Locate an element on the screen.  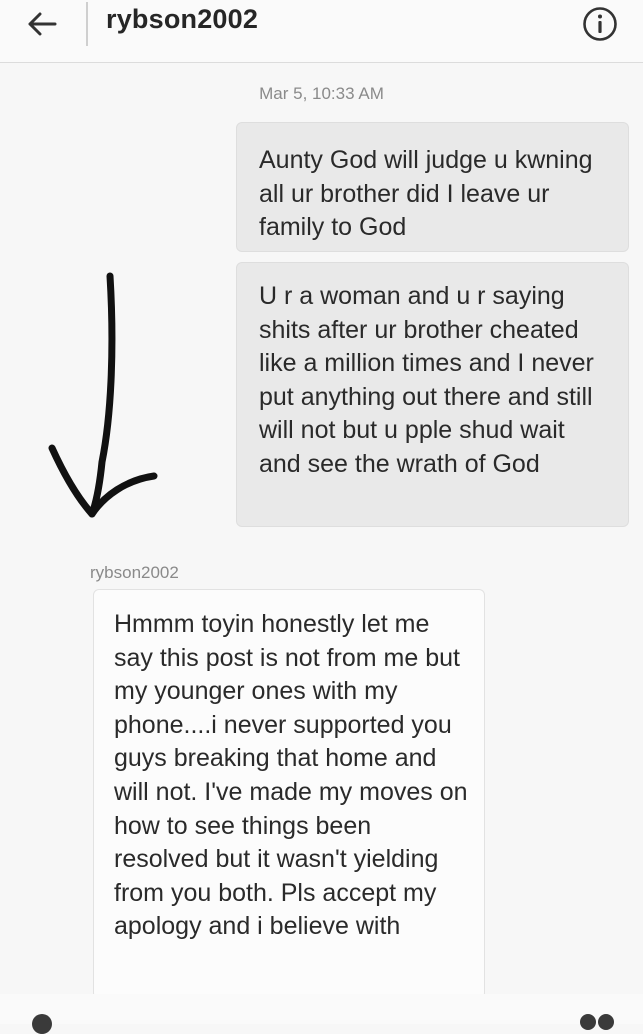
back-button is located at coordinates (42, 24).